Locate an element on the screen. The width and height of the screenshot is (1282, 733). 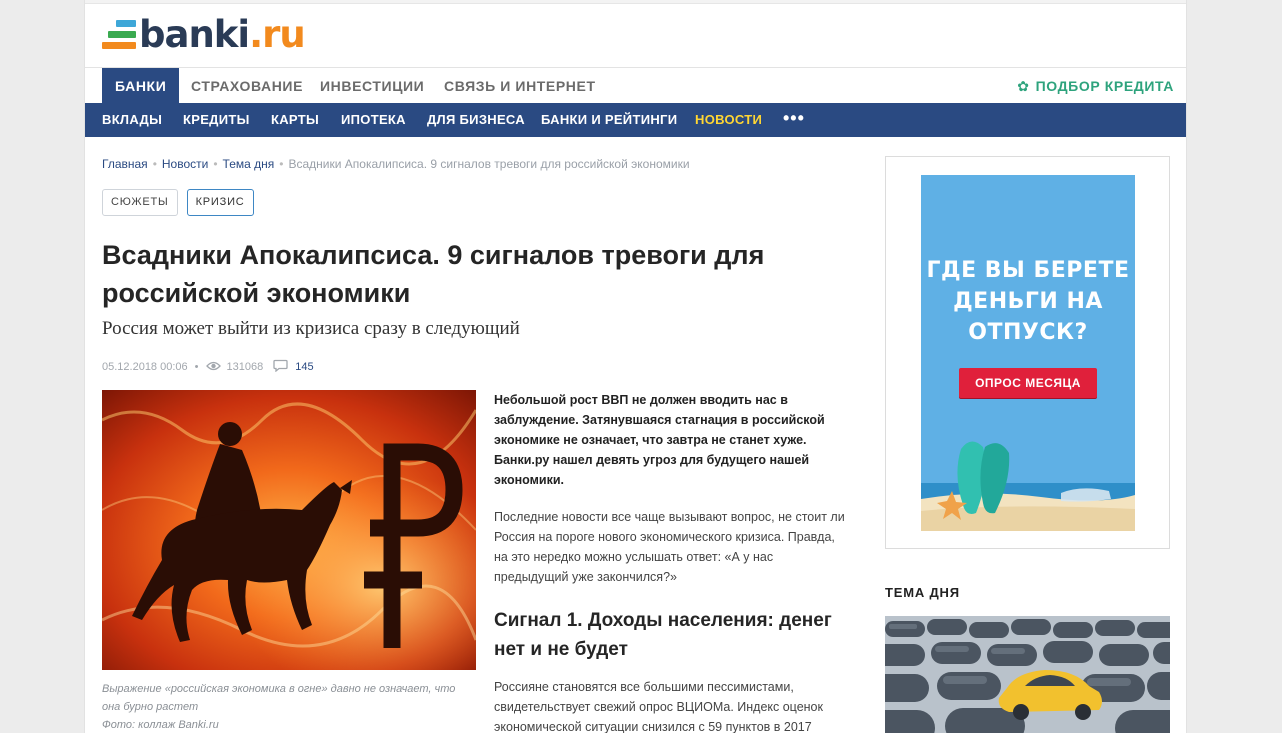
gear-icon: ✿ is located at coordinates (1023, 86).